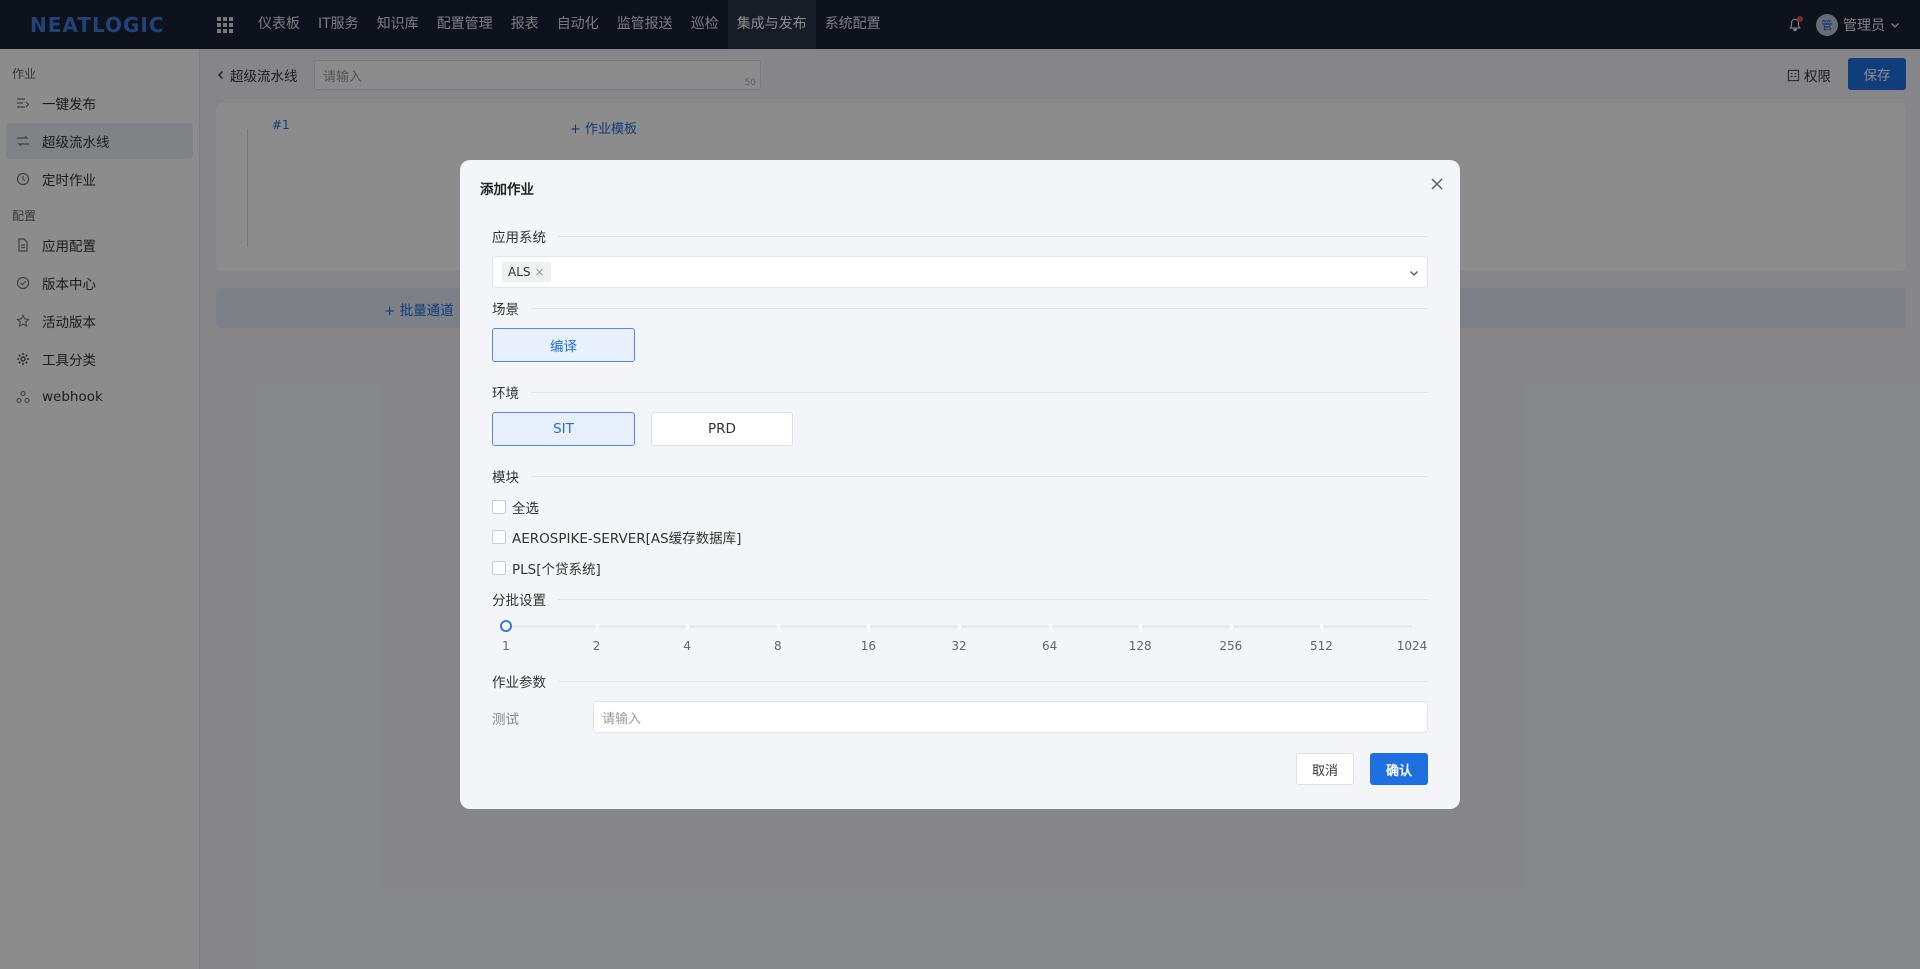  Describe the element at coordinates (505, 394) in the screenshot. I see `section-title: 环境` at that location.